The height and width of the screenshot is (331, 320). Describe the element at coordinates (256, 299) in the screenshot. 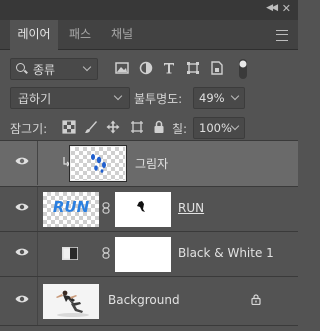

I see `layer-lock-icon` at that location.